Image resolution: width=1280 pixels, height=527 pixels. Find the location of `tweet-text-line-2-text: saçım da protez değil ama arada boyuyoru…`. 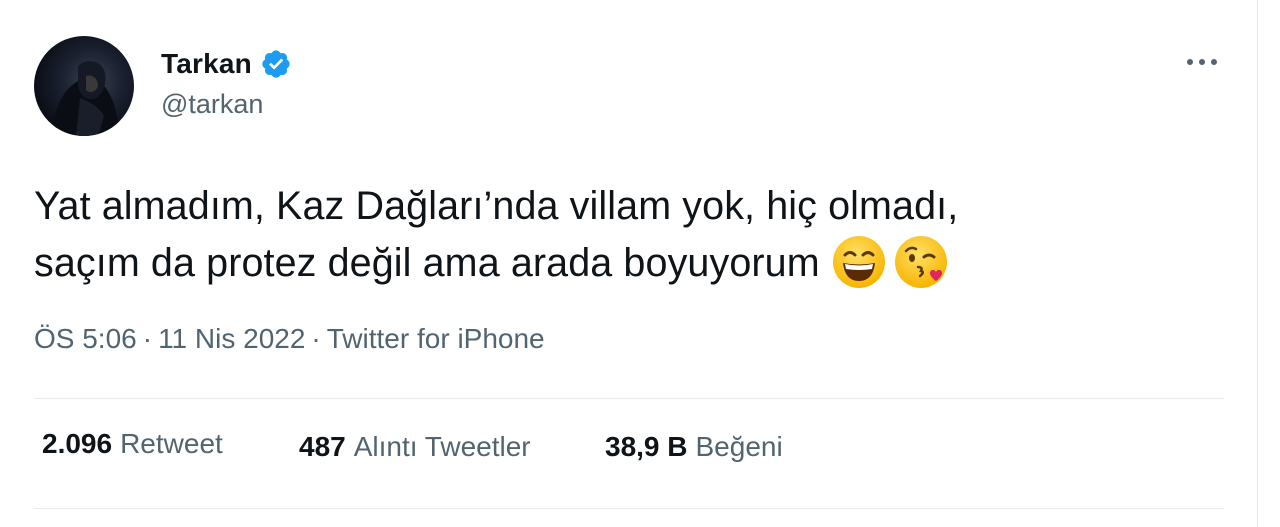

tweet-text-line-2-text: saçım da protez değil ama arada boyuyoru… is located at coordinates (427, 263).